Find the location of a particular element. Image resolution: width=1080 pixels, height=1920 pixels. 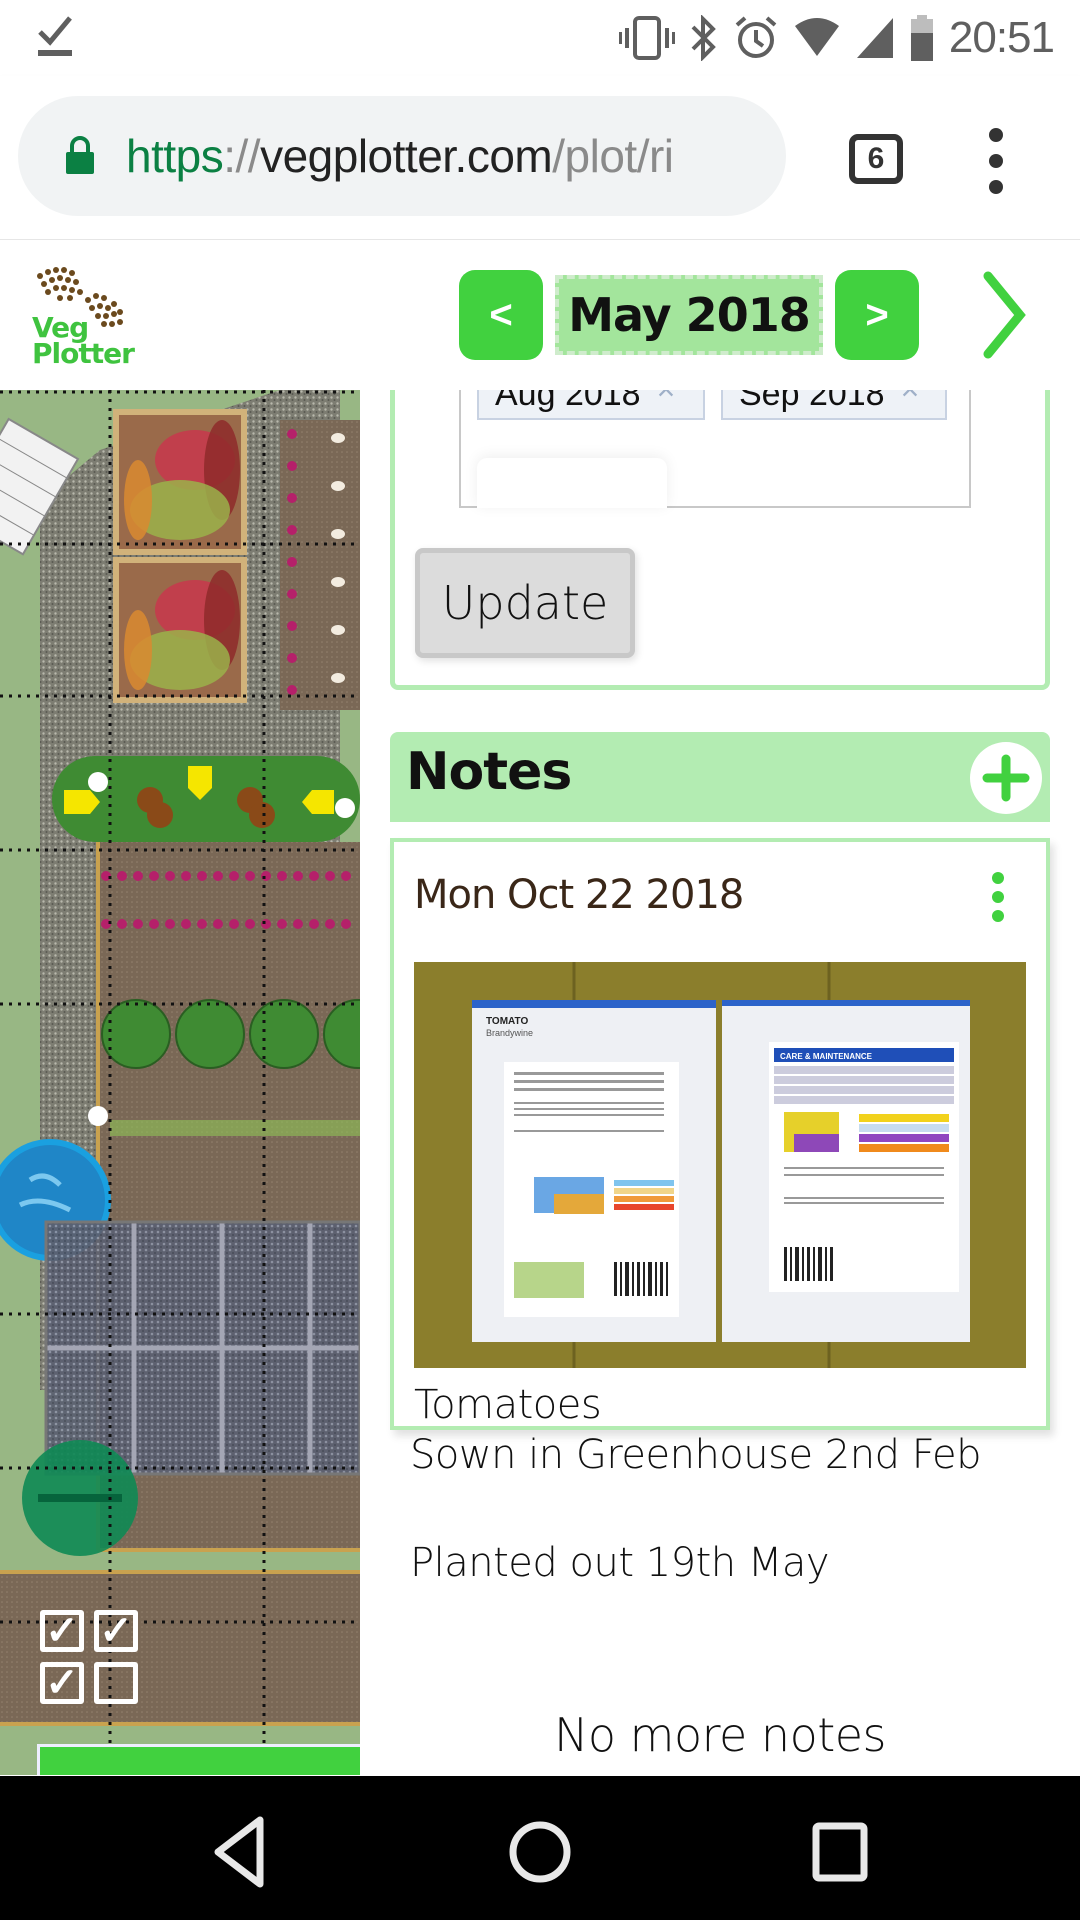

seedling-row is located at coordinates (235, 1128).